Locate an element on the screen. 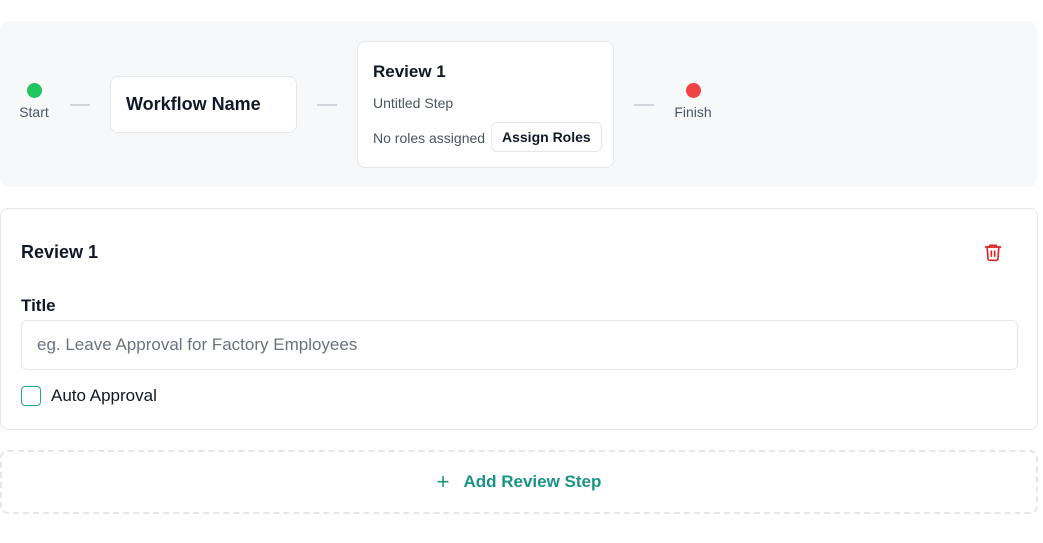  add-review-step-label: Add Review Step is located at coordinates (532, 481).